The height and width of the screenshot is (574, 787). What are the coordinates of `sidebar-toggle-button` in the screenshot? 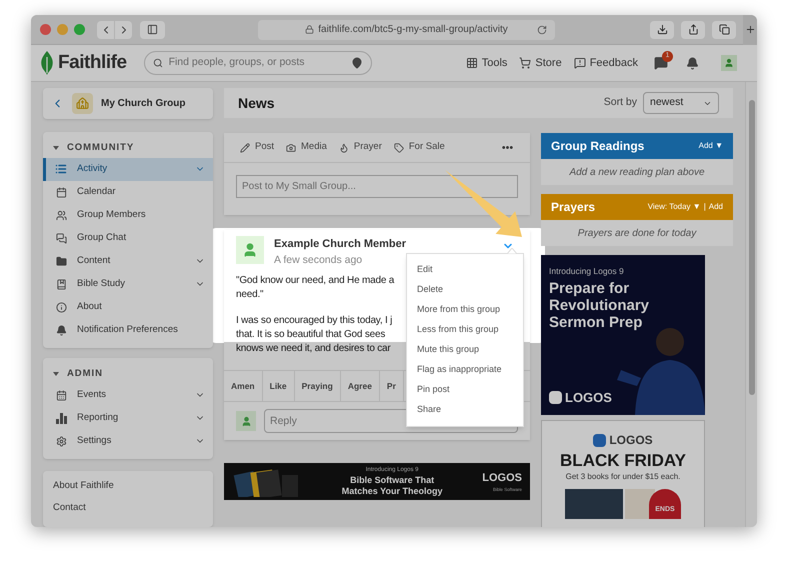 It's located at (152, 29).